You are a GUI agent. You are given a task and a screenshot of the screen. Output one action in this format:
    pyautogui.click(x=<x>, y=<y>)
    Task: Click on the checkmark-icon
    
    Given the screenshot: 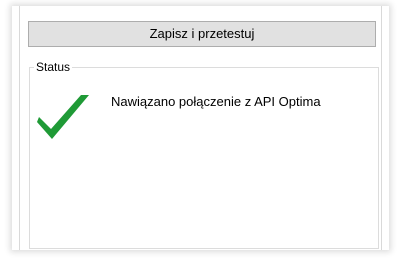 What is the action you would take?
    pyautogui.click(x=65, y=115)
    